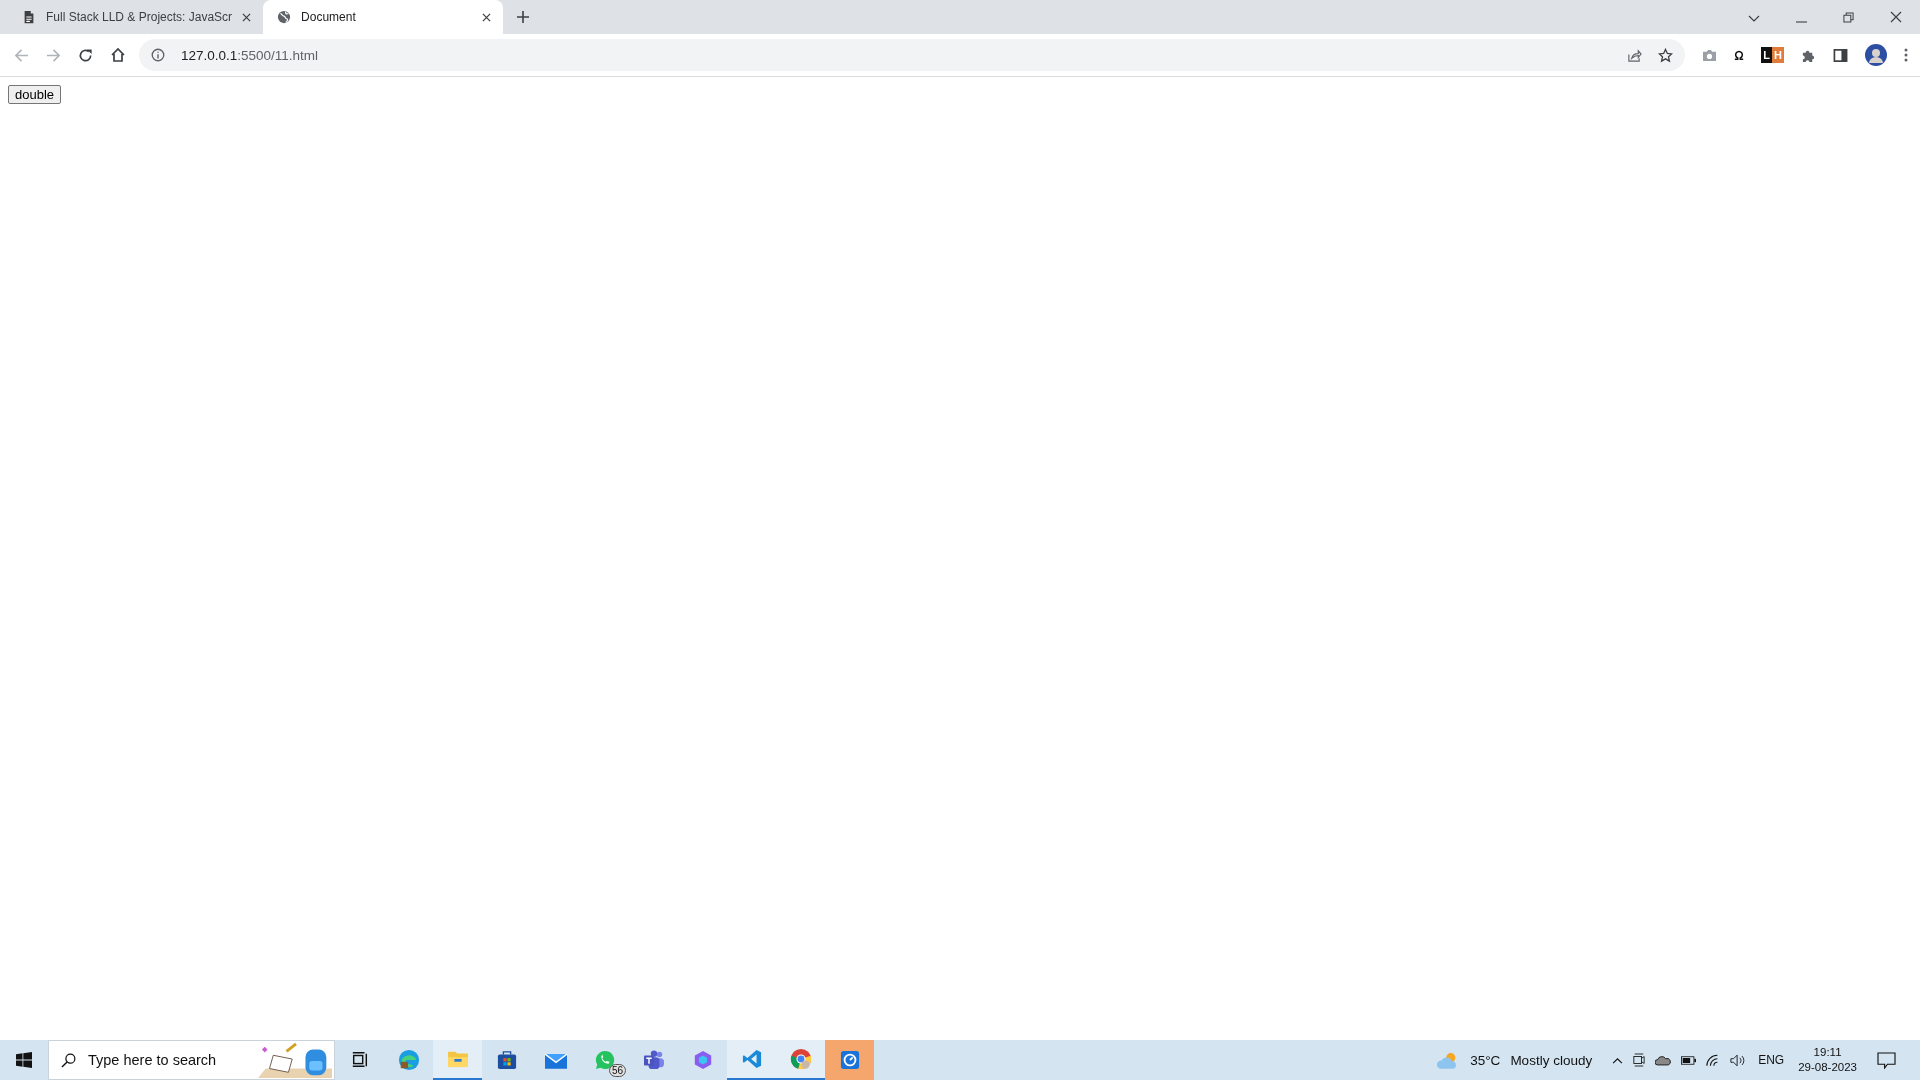  What do you see at coordinates (1635, 55) in the screenshot?
I see `share-icon` at bounding box center [1635, 55].